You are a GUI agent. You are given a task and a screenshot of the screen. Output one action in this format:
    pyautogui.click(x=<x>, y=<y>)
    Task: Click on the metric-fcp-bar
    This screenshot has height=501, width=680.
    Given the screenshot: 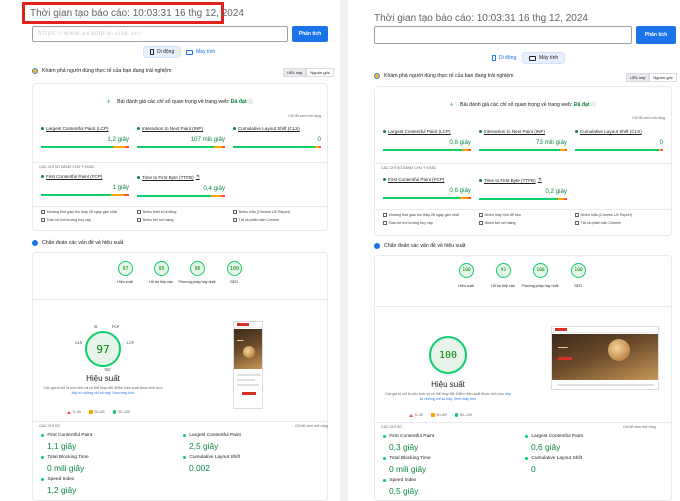 What is the action you would take?
    pyautogui.click(x=85, y=195)
    